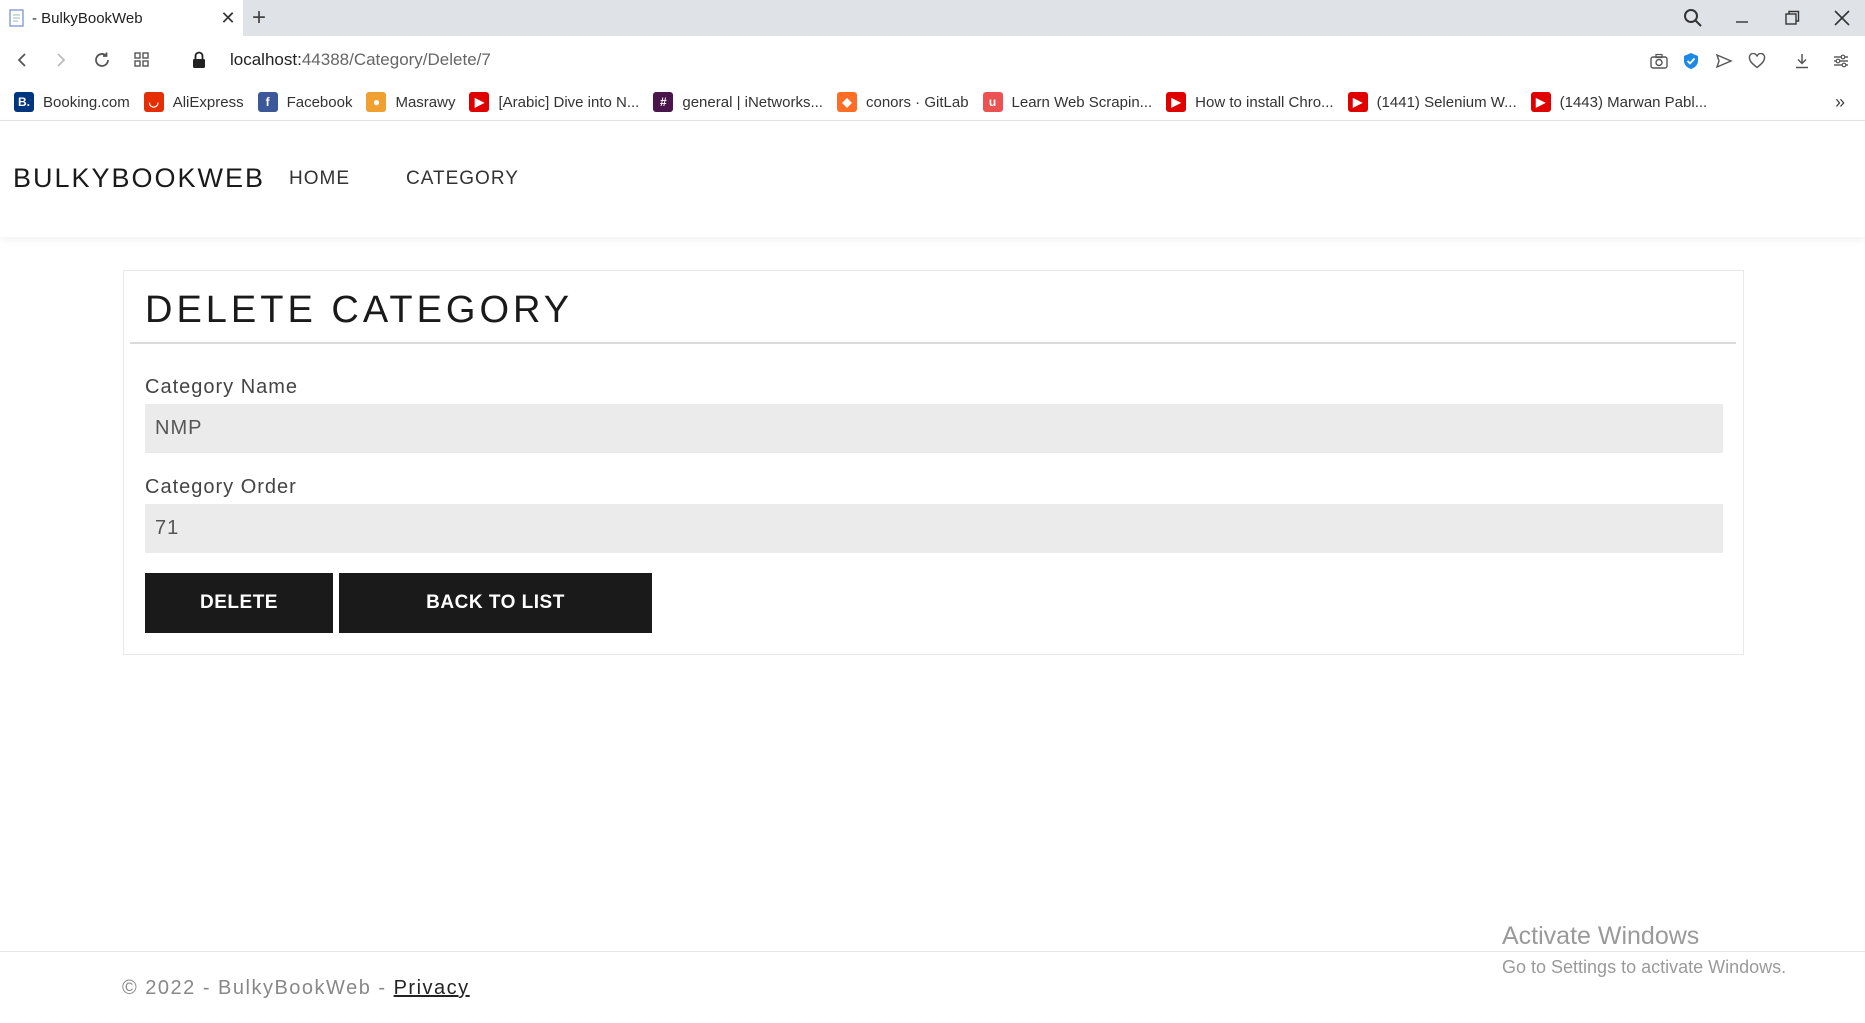 The image size is (1865, 1023). What do you see at coordinates (61, 60) in the screenshot?
I see `forward-icon` at bounding box center [61, 60].